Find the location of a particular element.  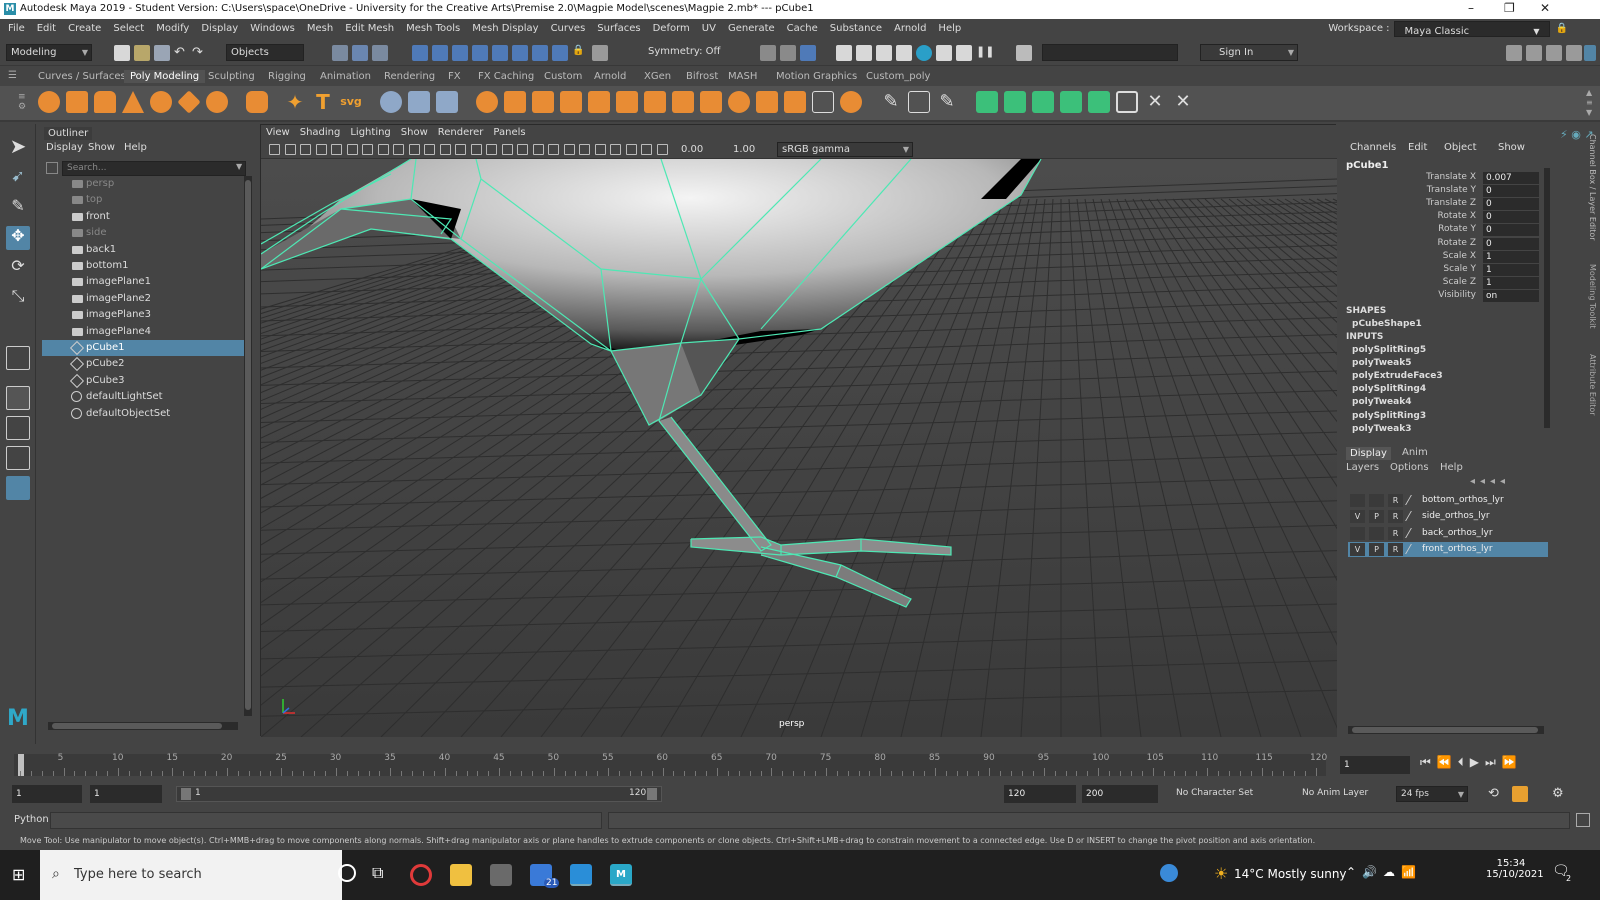

channel-label: Rotate X is located at coordinates (1457, 216).